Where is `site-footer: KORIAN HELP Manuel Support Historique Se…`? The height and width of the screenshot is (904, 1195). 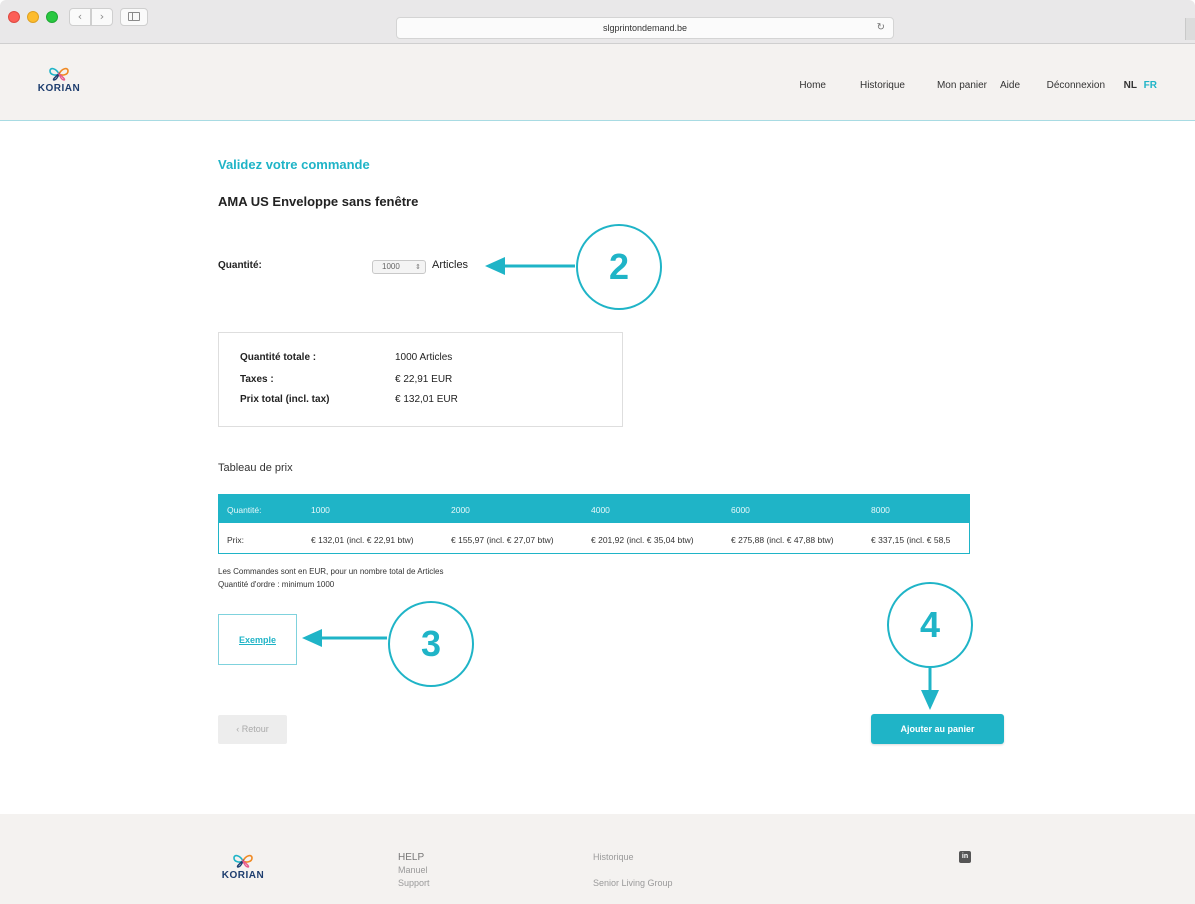 site-footer: KORIAN HELP Manuel Support Historique Se… is located at coordinates (597, 859).